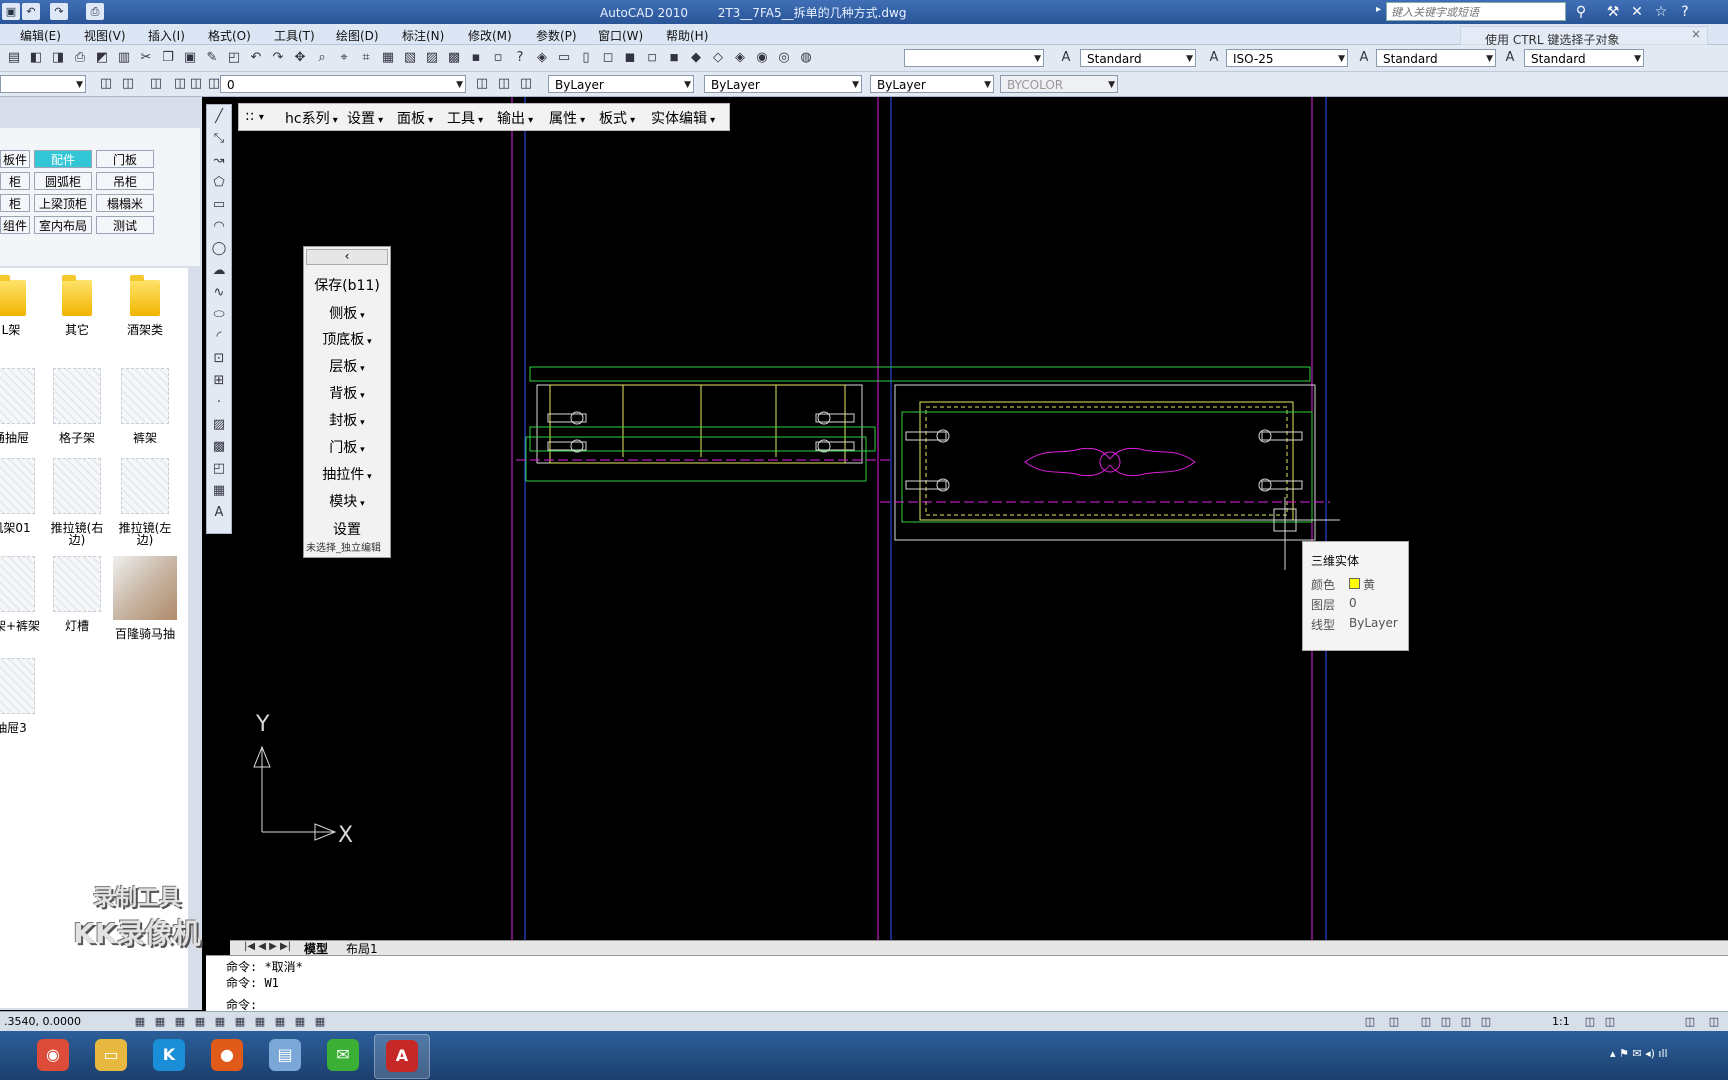  Describe the element at coordinates (347, 257) in the screenshot. I see `collapse-button: ‹` at that location.